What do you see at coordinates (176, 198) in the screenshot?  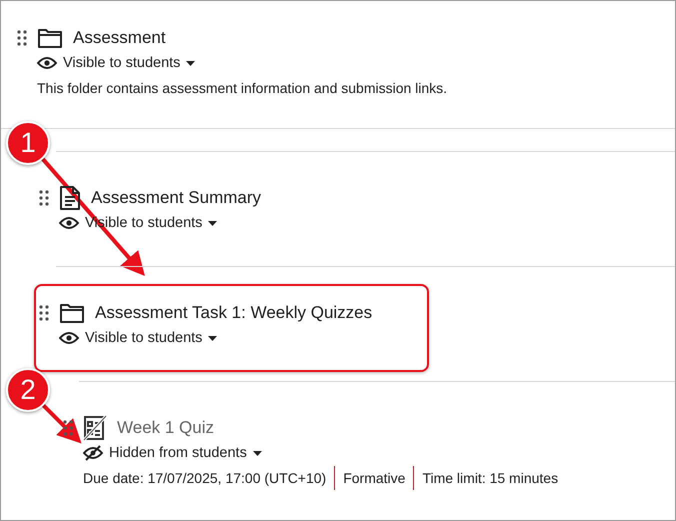 I see `item-title: Assessment Summary` at bounding box center [176, 198].